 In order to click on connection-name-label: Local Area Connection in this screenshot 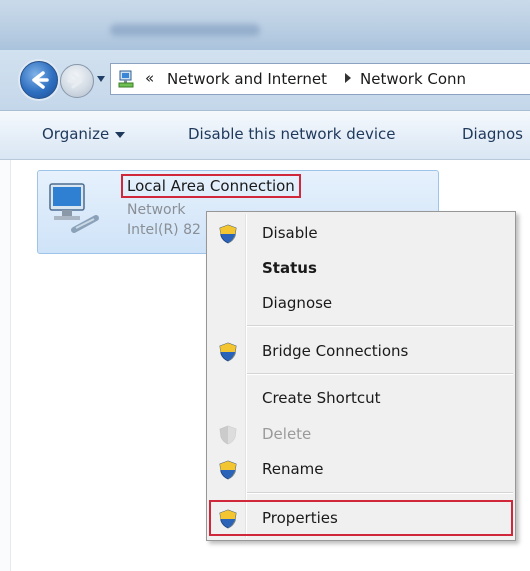, I will do `click(211, 186)`.